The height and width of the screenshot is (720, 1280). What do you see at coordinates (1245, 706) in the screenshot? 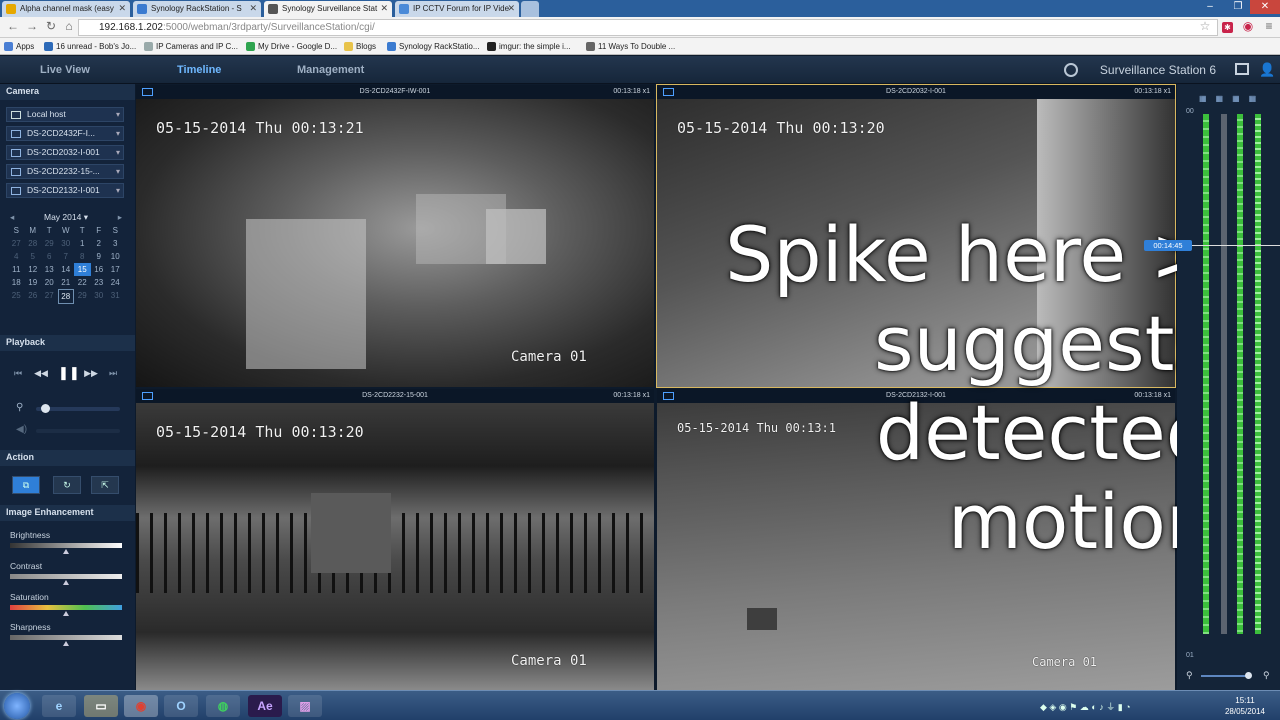
I see `taskbar-clock: 15:11 28/05/2014` at bounding box center [1245, 706].